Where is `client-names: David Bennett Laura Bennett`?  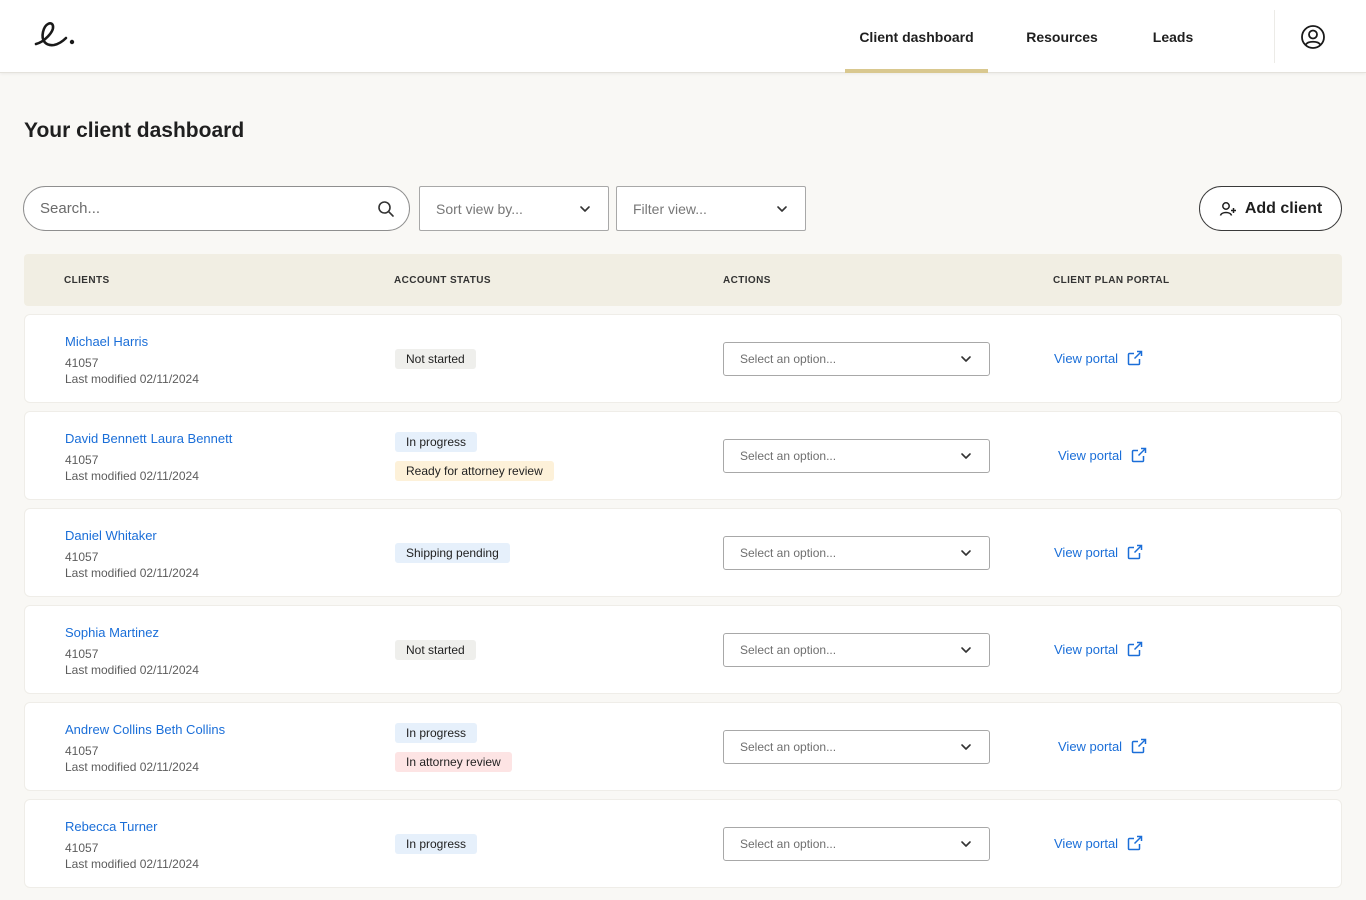 client-names: David Bennett Laura Bennett is located at coordinates (148, 438).